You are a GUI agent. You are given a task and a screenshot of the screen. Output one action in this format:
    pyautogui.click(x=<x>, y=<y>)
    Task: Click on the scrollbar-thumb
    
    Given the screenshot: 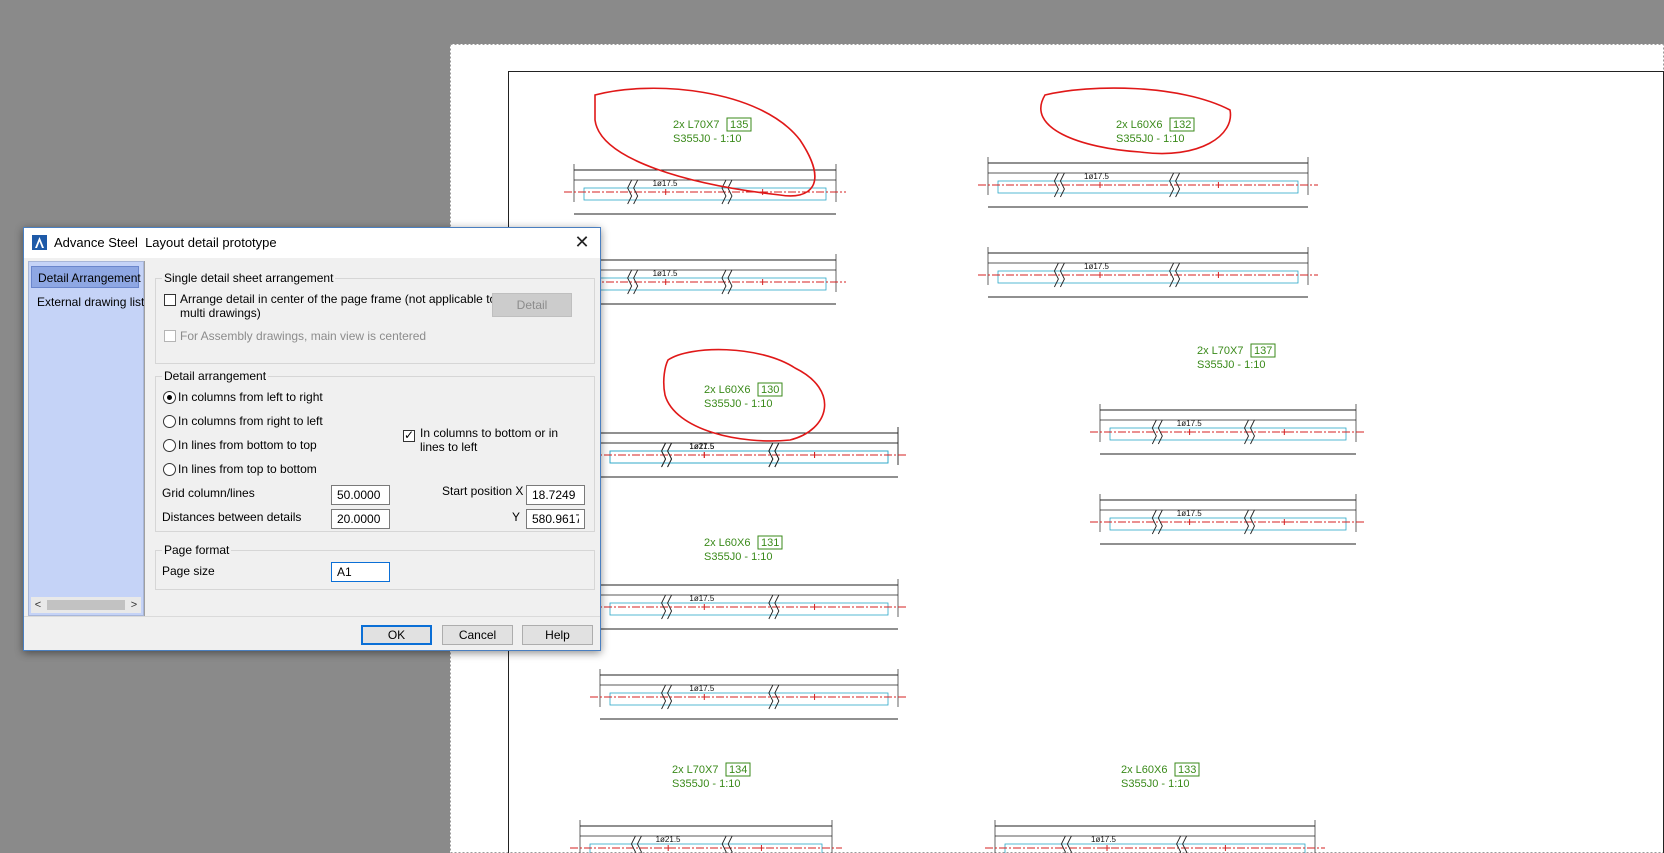 What is the action you would take?
    pyautogui.click(x=86, y=605)
    